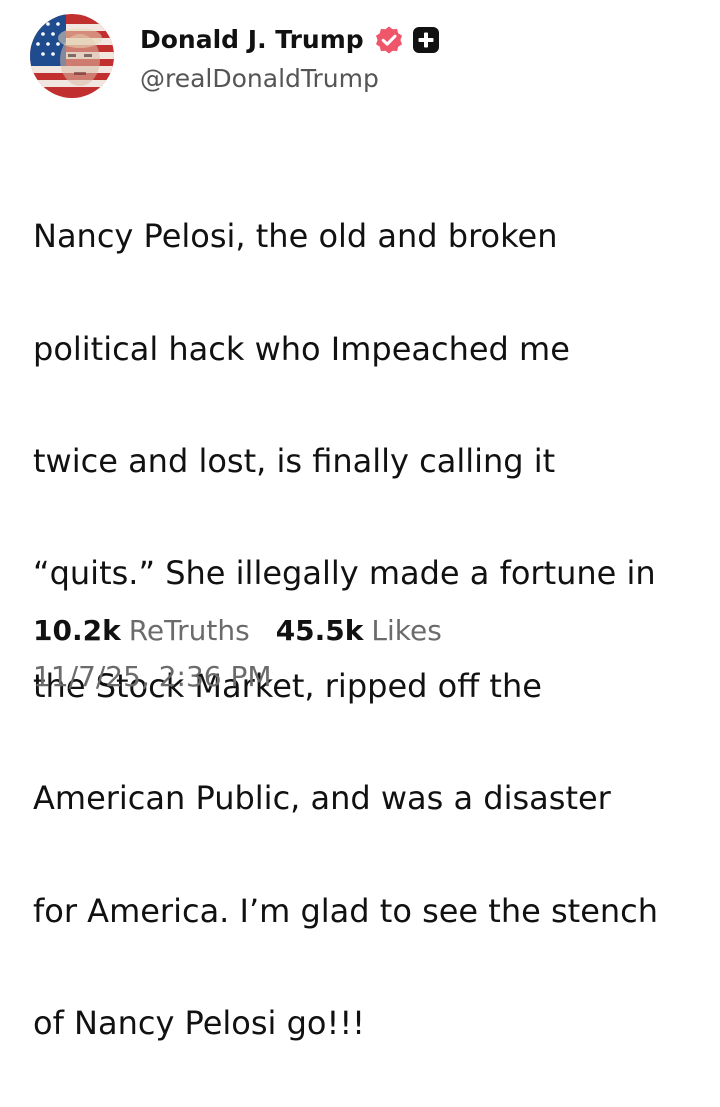 The image size is (720, 1107). Describe the element at coordinates (252, 39) in the screenshot. I see `author-display-name: Donald J. Trump` at that location.